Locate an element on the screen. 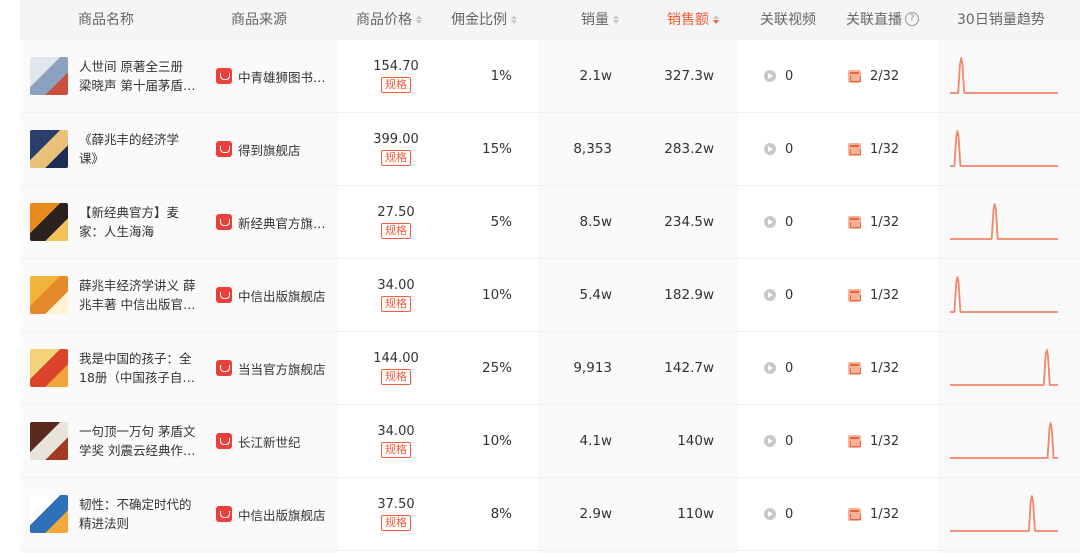  sparkline-path is located at coordinates (1004, 440).